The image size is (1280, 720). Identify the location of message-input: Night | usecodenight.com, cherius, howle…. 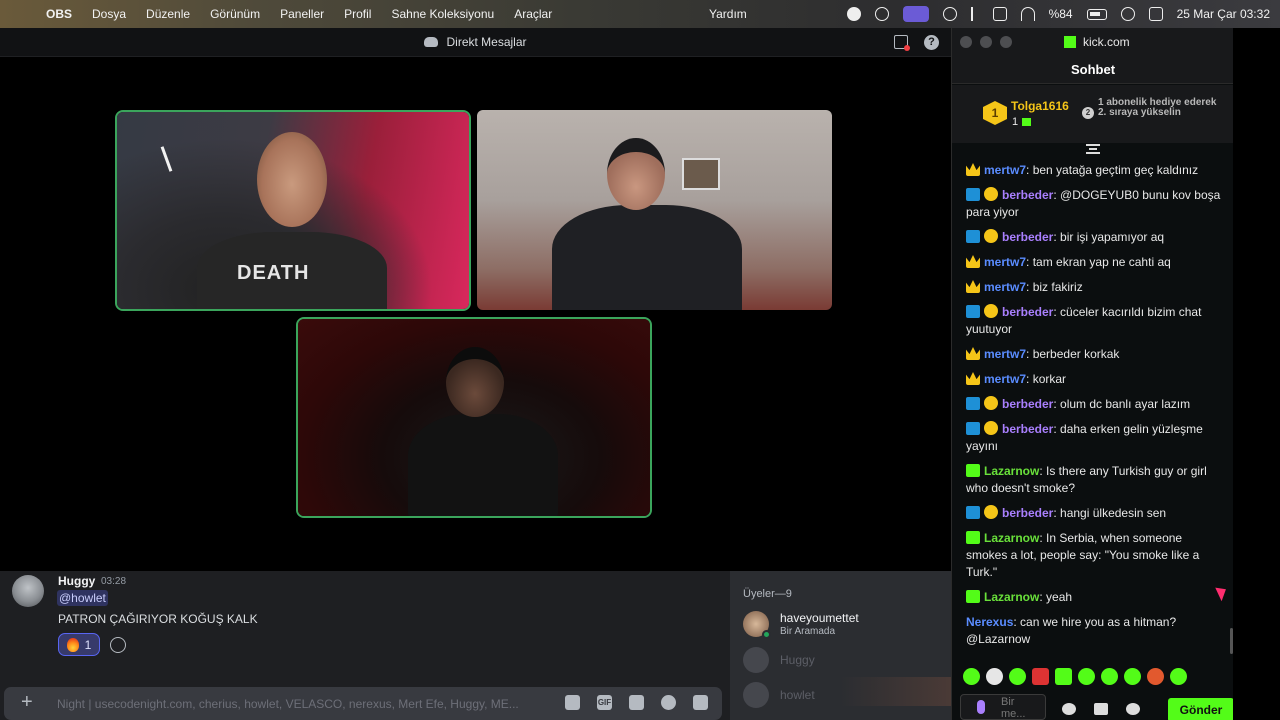
(302, 704).